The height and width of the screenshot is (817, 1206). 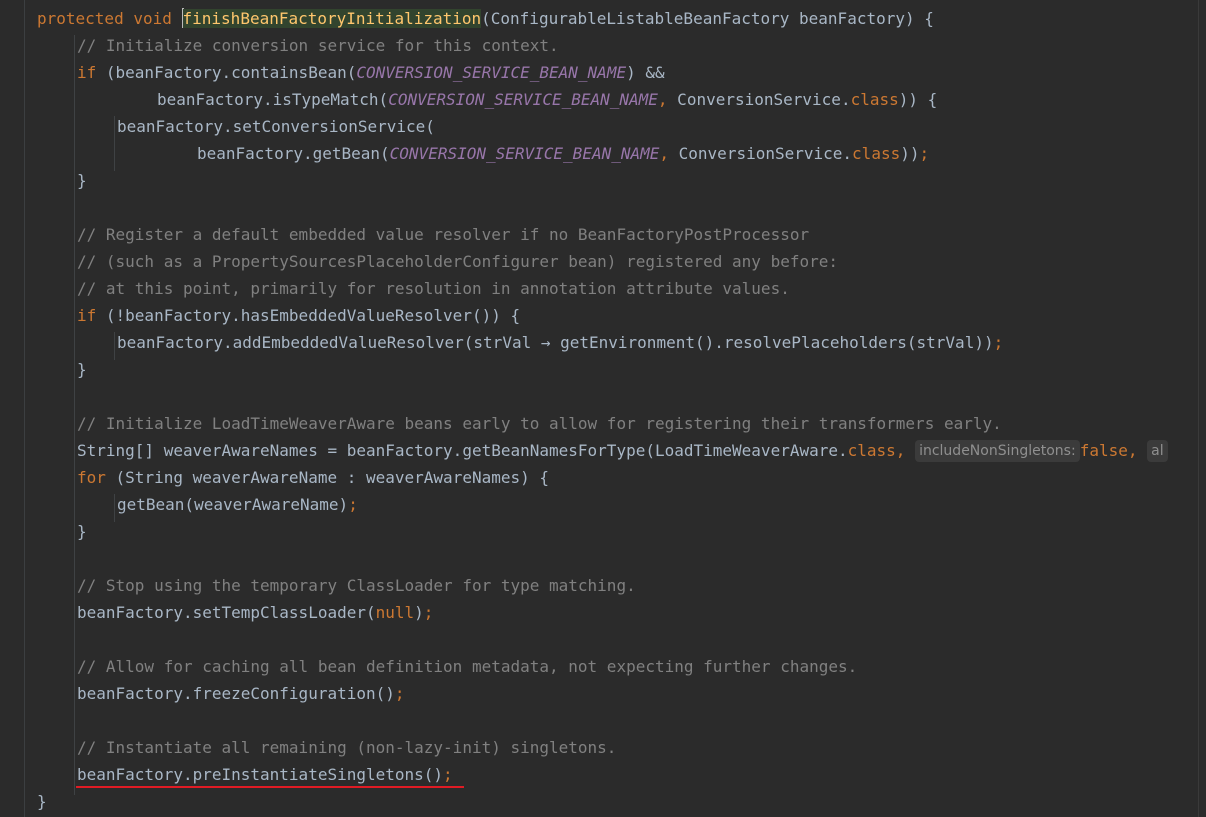 I want to click on code-line: beanFactory.setTempClassLoader(null);, so click(x=255, y=612).